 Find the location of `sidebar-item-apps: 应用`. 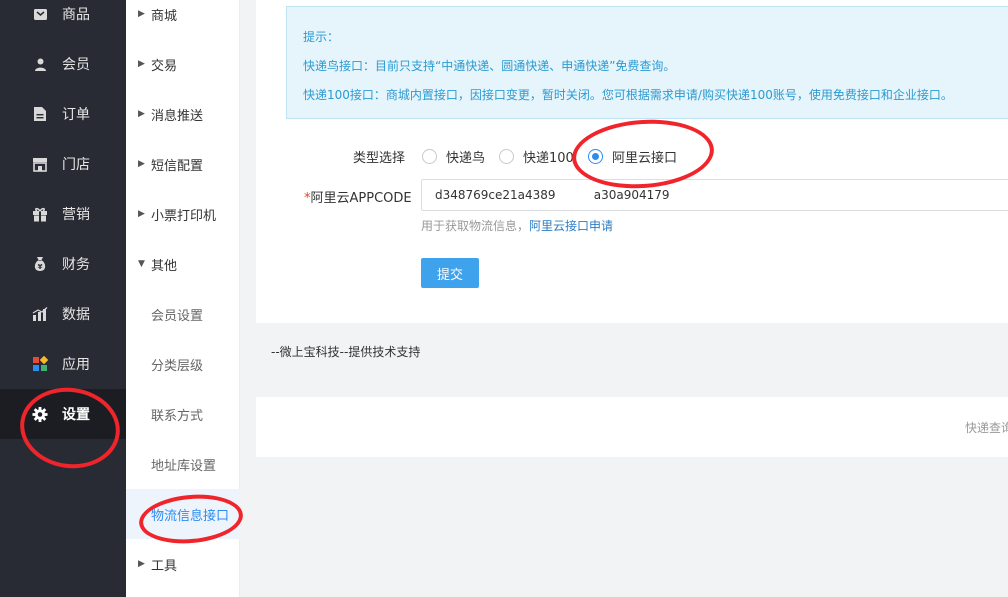

sidebar-item-apps: 应用 is located at coordinates (63, 364).